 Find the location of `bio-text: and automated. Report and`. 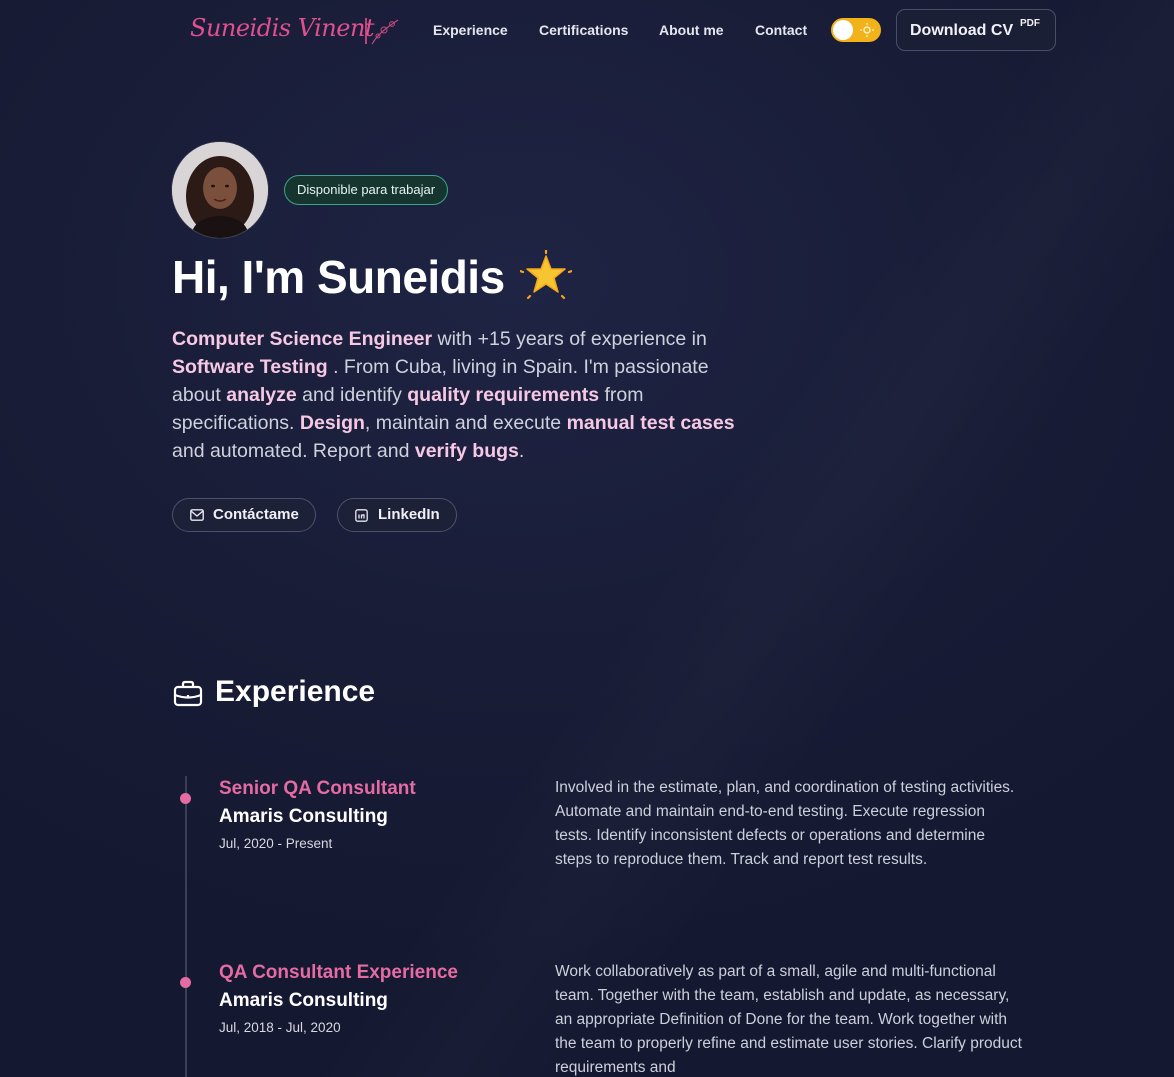

bio-text: and automated. Report and is located at coordinates (293, 451).